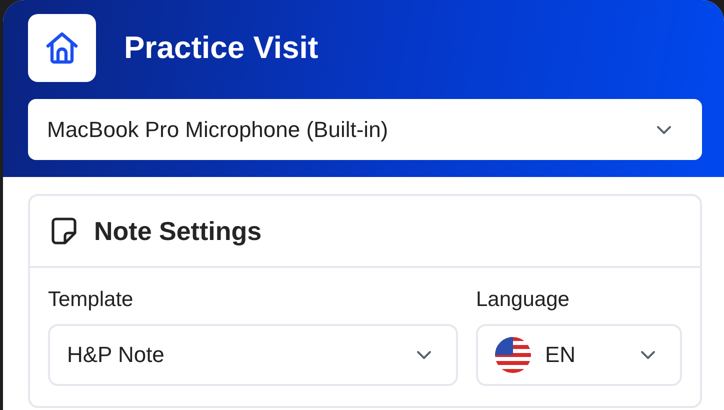 Image resolution: width=724 pixels, height=410 pixels. Describe the element at coordinates (253, 355) in the screenshot. I see `template-select: H&P Note` at that location.